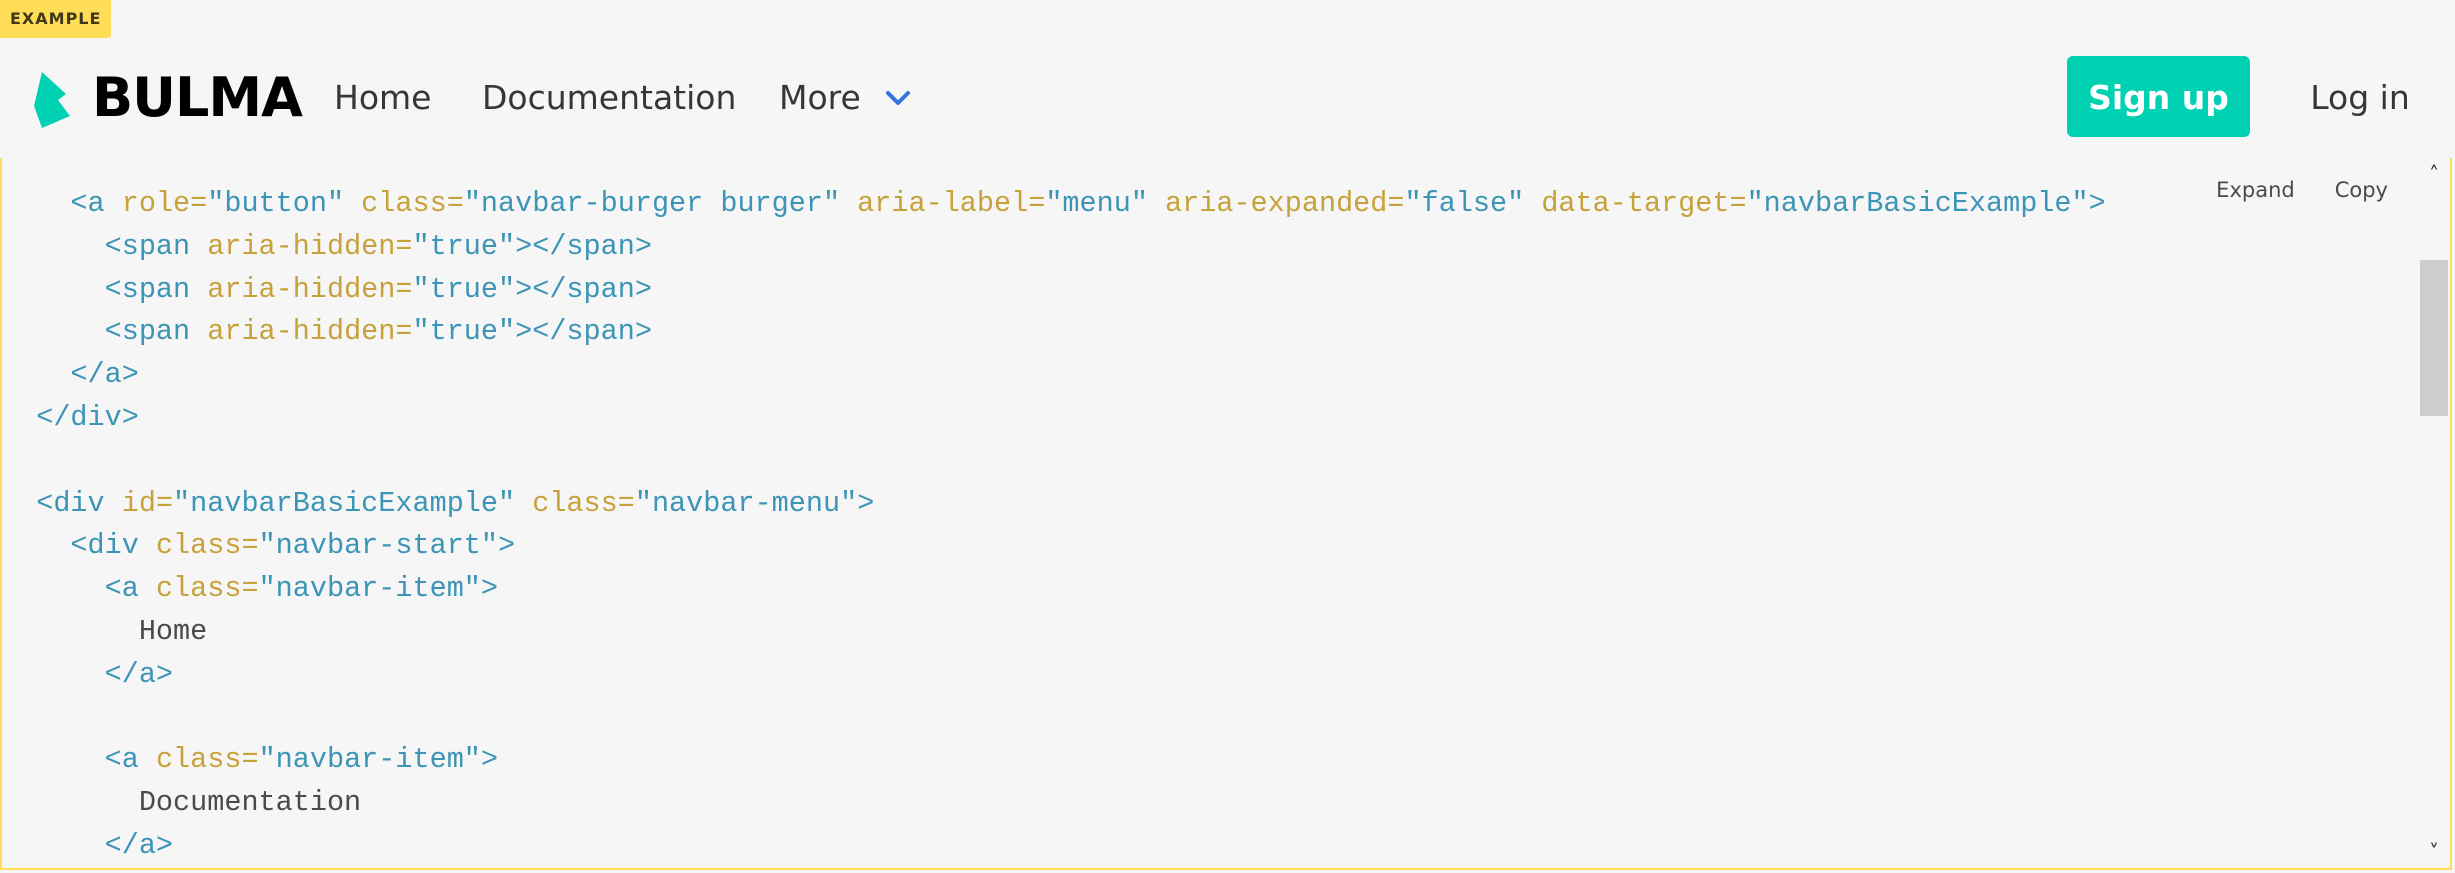 Image resolution: width=2455 pixels, height=873 pixels. I want to click on nav-item-more: More, so click(845, 98).